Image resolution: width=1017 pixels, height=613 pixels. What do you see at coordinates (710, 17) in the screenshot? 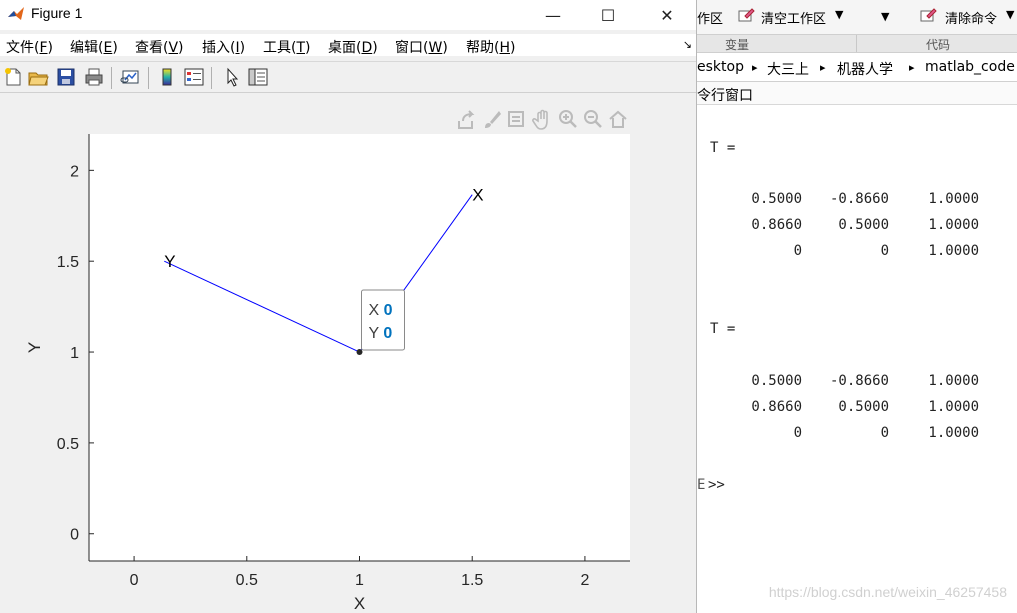
I see `clear-workspace-partial-label: 作区` at bounding box center [710, 17].